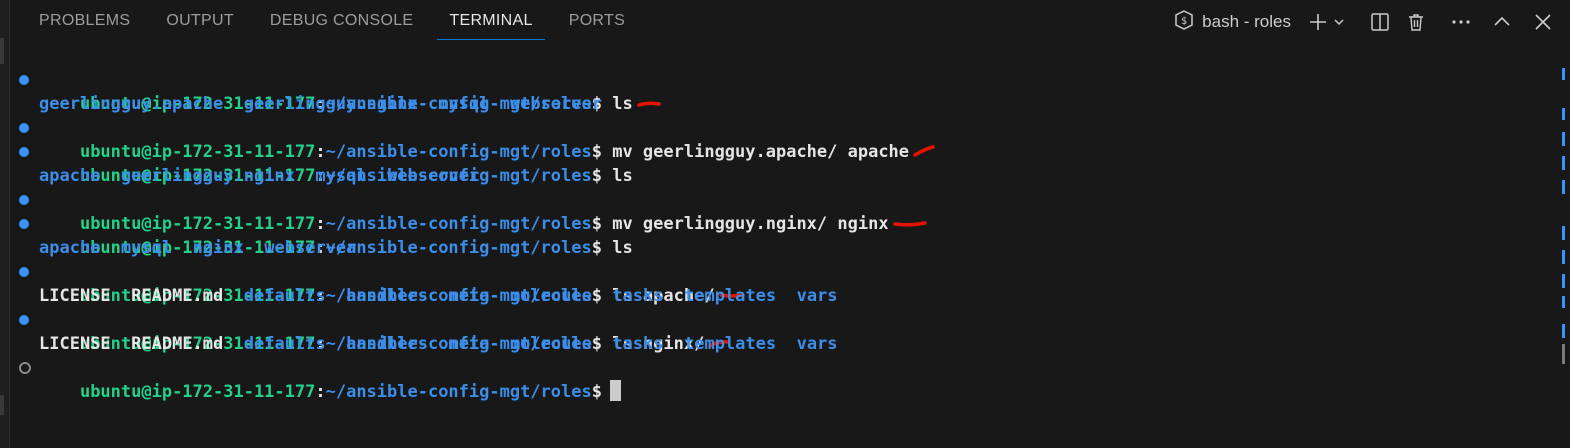 This screenshot has height=448, width=1570. I want to click on terminal-line-output: apache geerlingguy.nginx mysql webserver, so click(779, 176).